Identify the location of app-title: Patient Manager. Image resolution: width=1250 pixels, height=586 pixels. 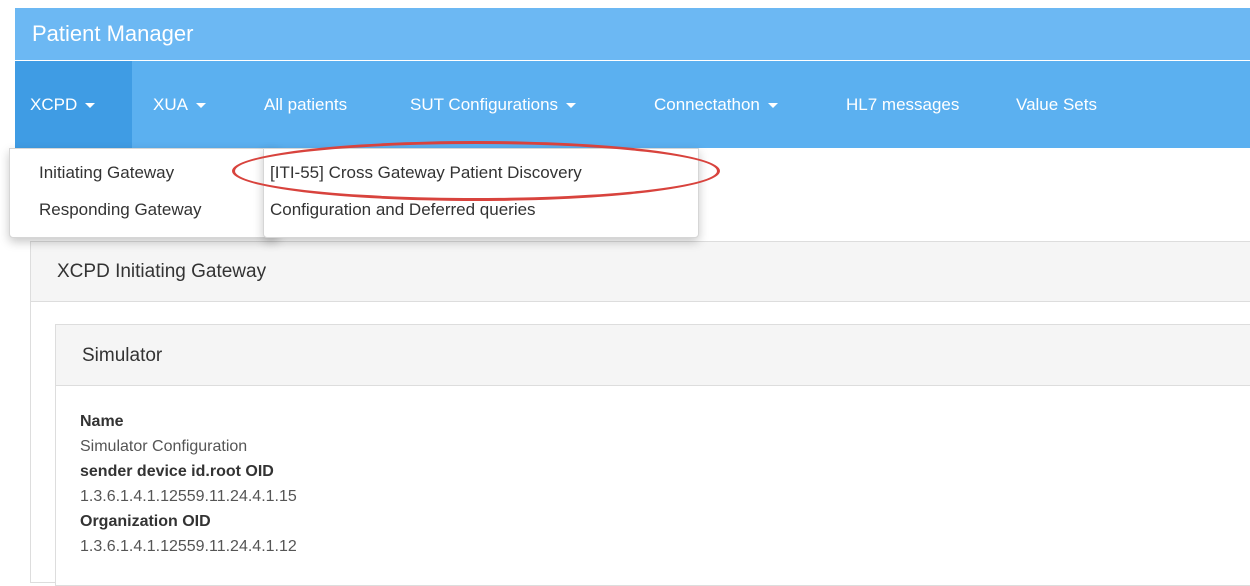
(112, 34).